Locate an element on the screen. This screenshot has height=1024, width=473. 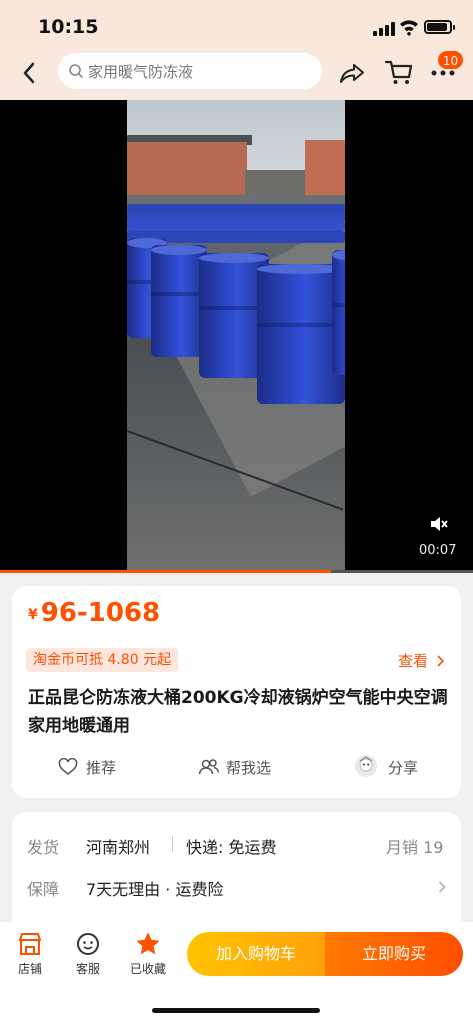
add-to-cart-button: 加入购物车 is located at coordinates (256, 954).